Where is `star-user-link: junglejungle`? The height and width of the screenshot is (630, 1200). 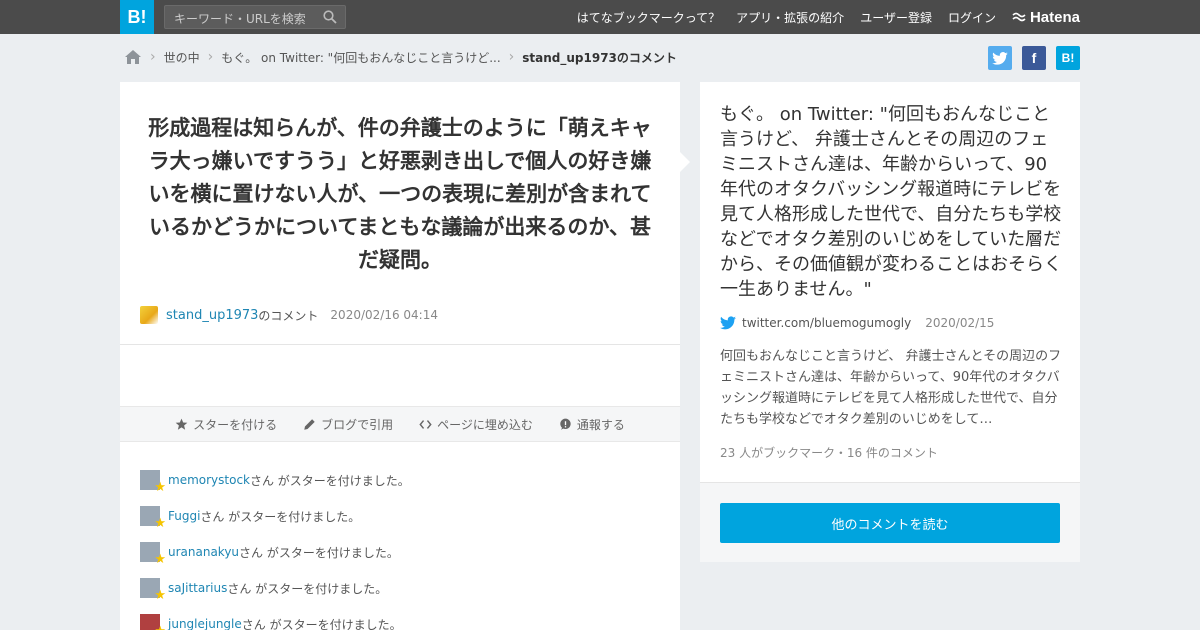
star-user-link: junglejungle is located at coordinates (205, 623).